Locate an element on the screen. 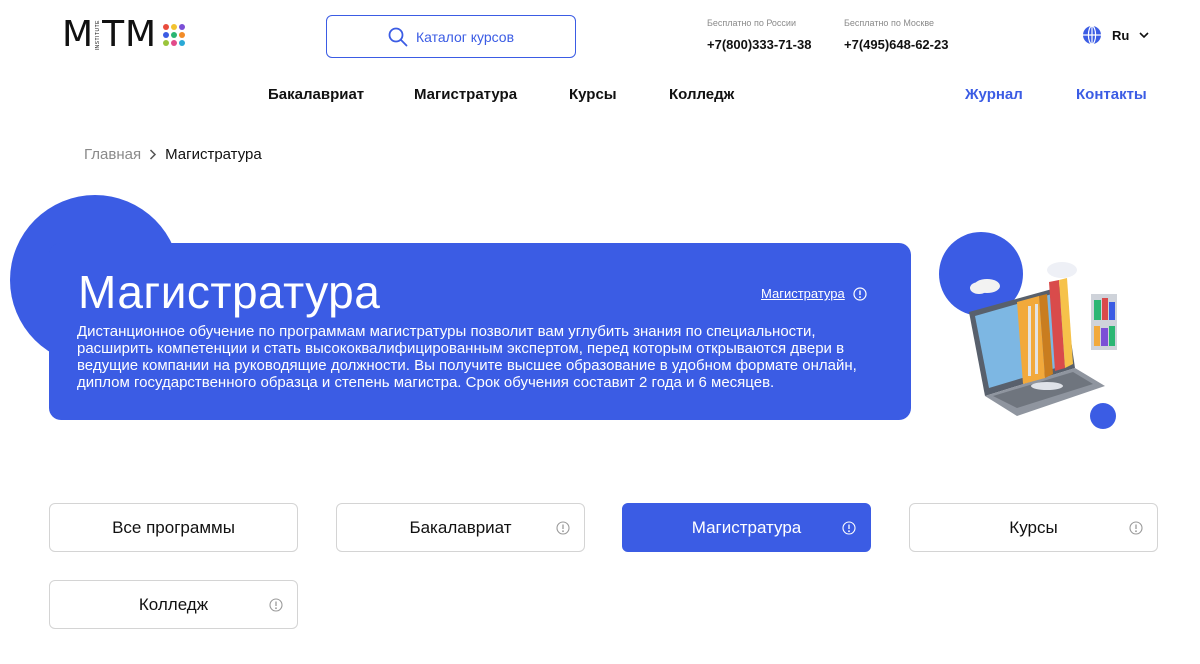  page-title: Магистратура is located at coordinates (229, 292).